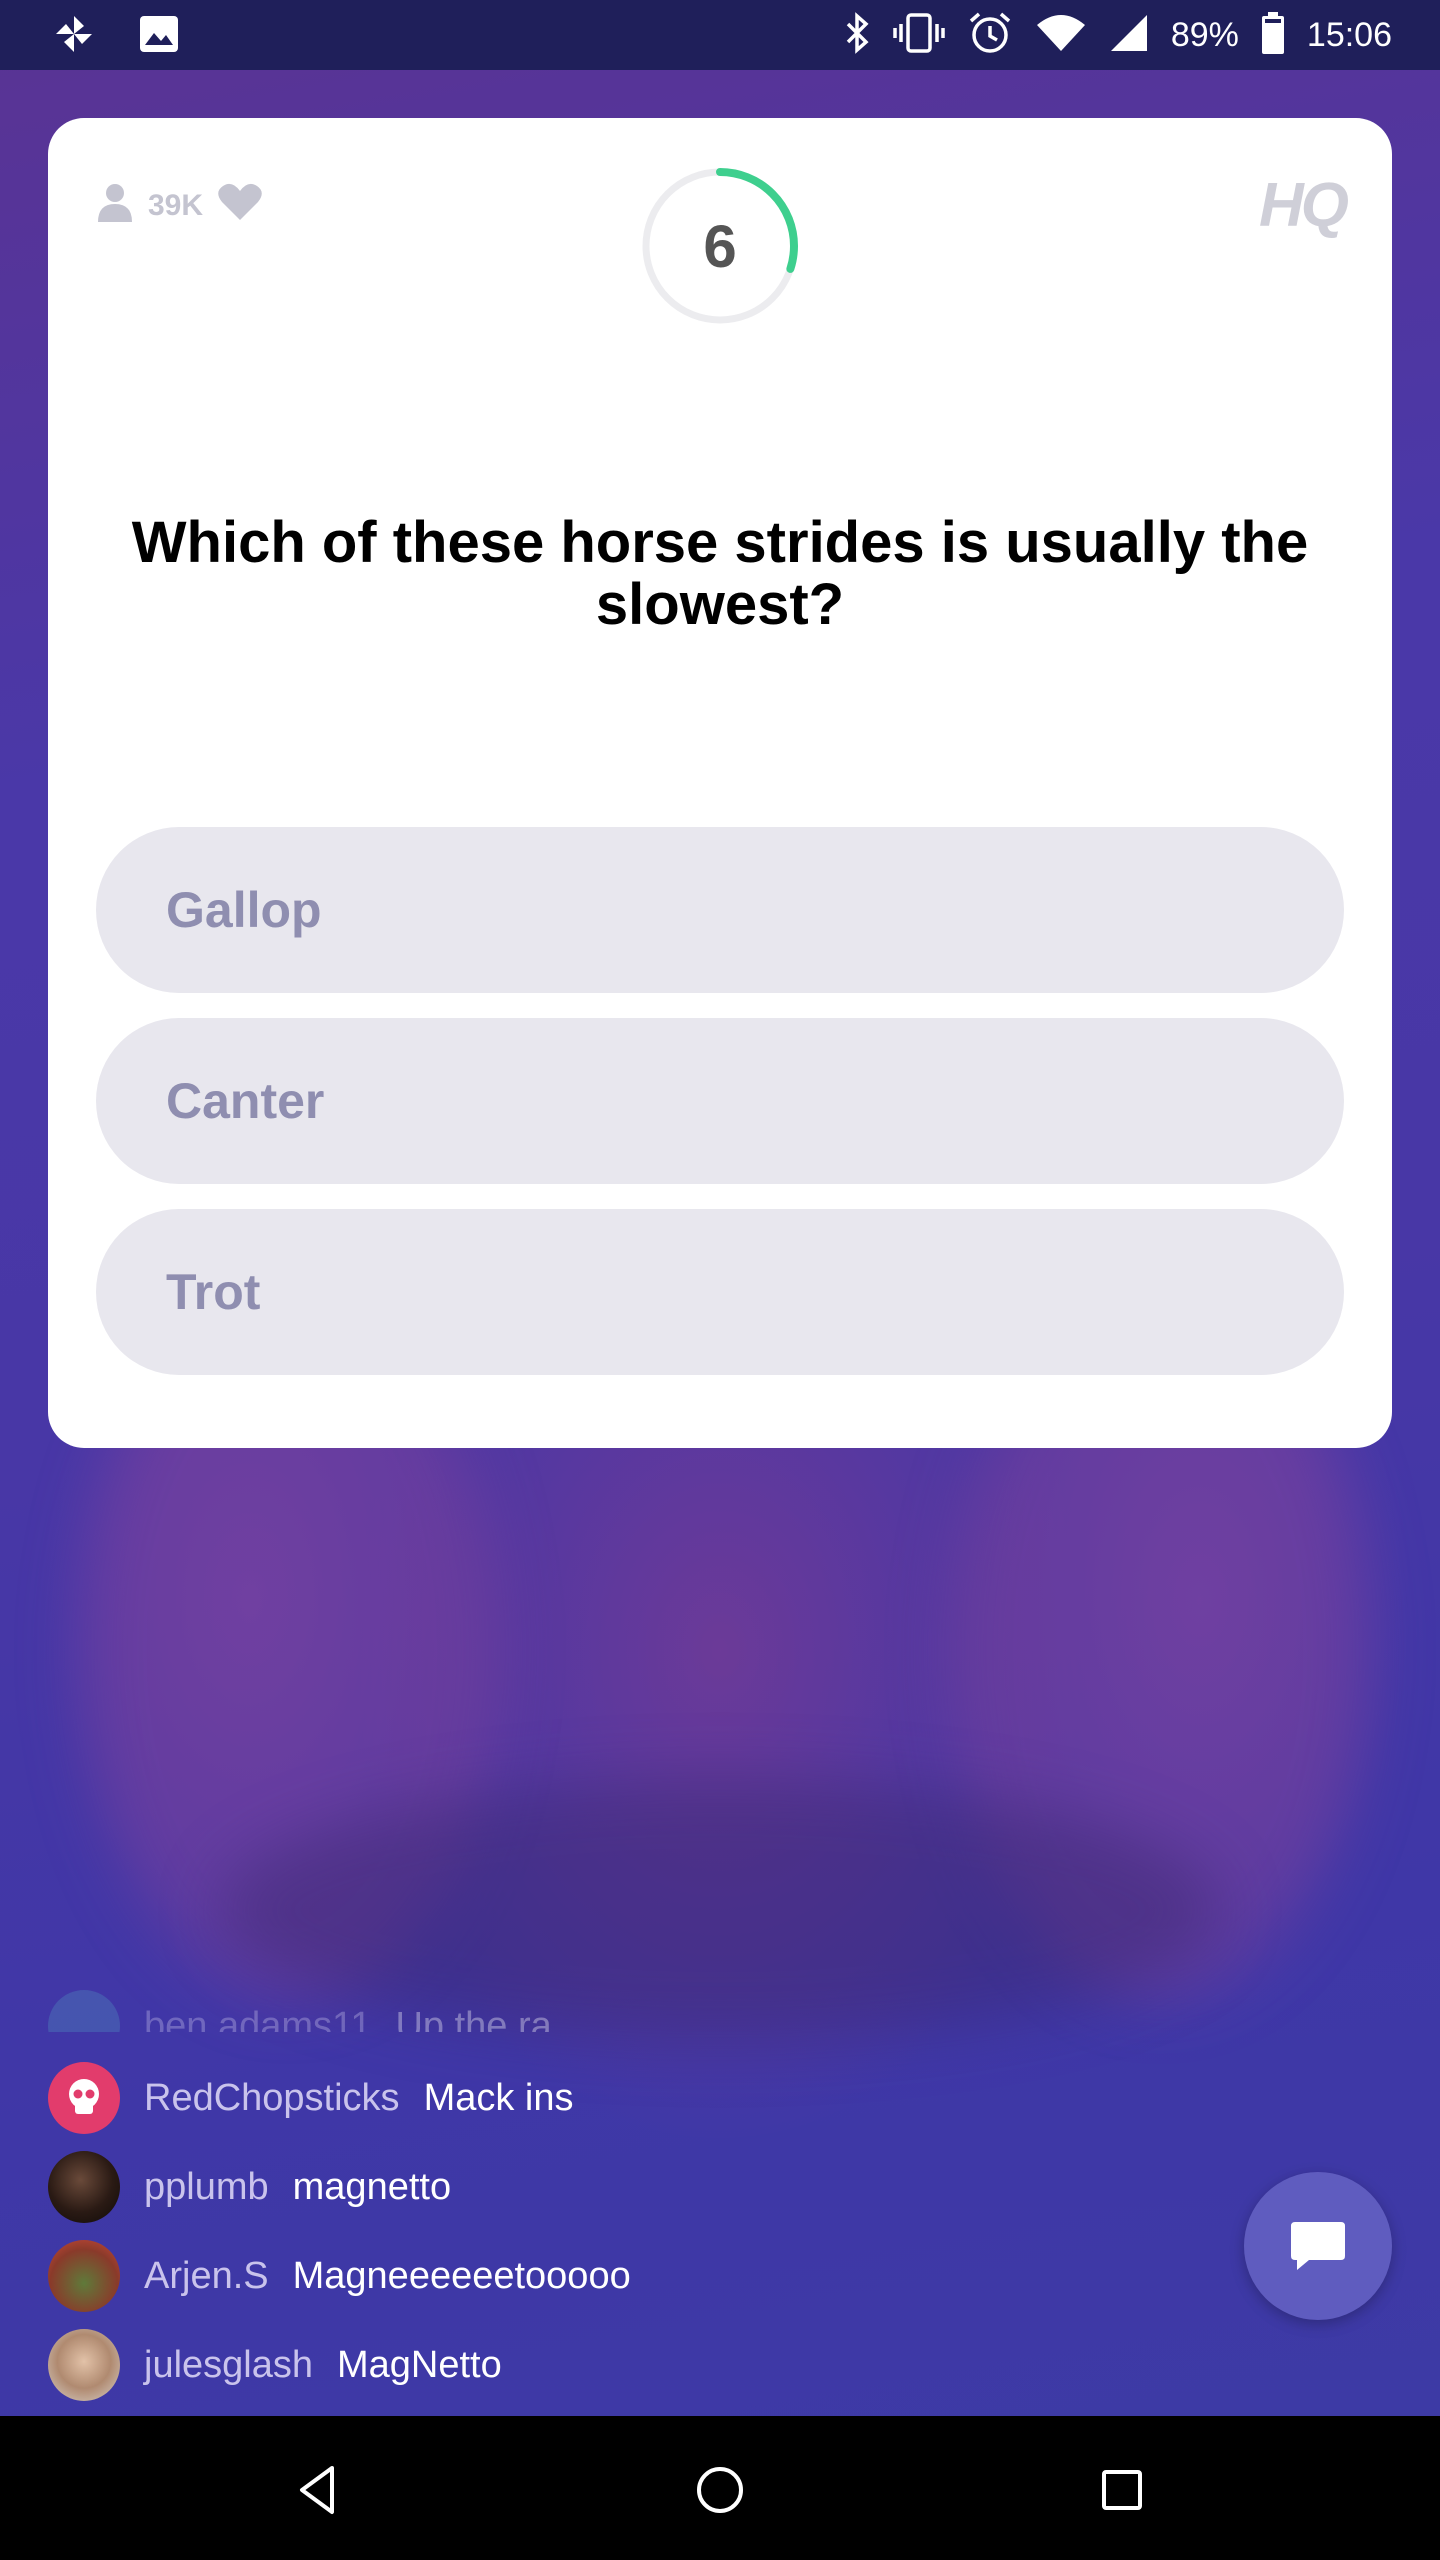 Image resolution: width=1440 pixels, height=2560 pixels. What do you see at coordinates (720, 35) in the screenshot?
I see `status-bar: 89% 15:06` at bounding box center [720, 35].